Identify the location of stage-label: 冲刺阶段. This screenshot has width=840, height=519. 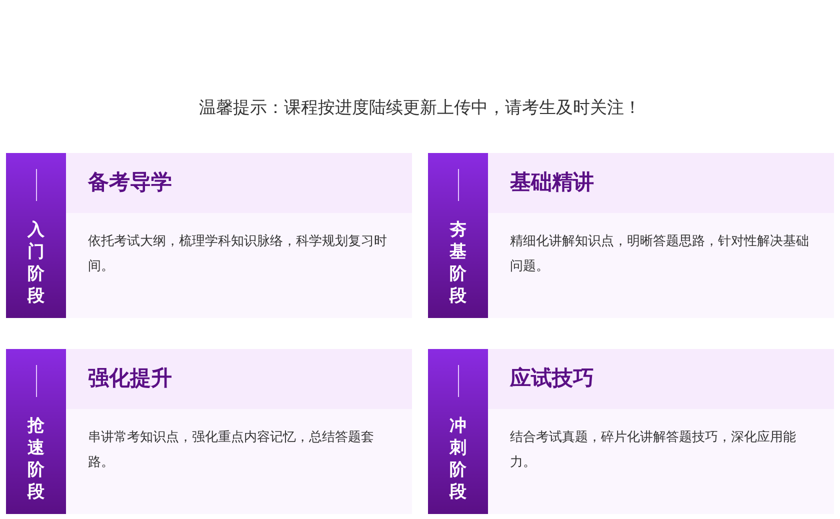
(458, 459).